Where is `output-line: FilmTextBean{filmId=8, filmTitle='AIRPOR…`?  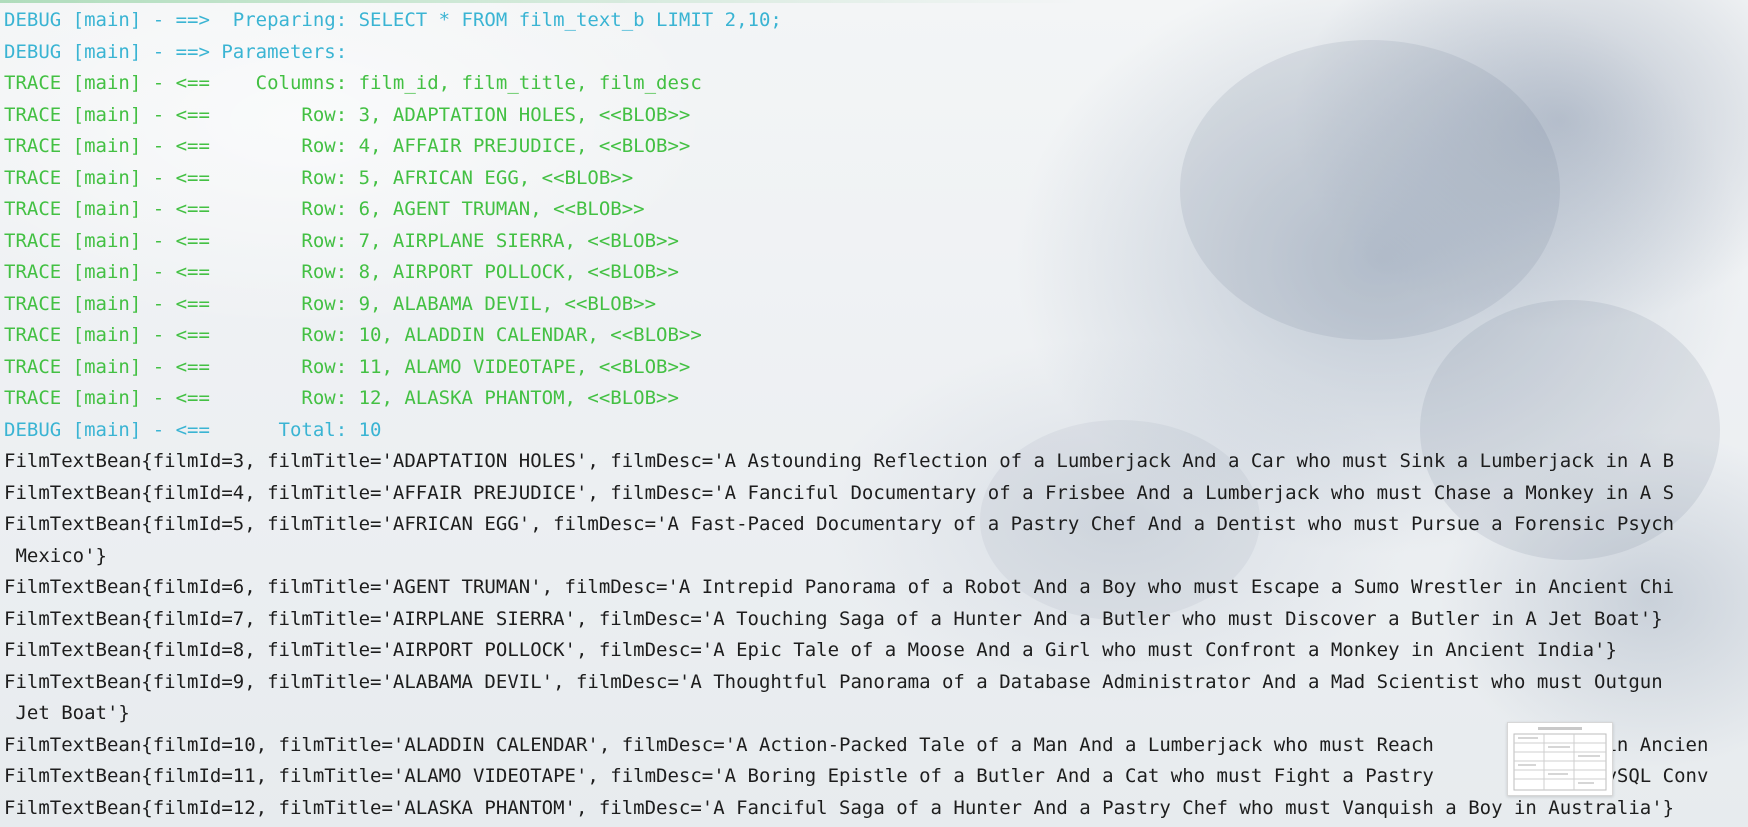 output-line: FilmTextBean{filmId=8, filmTitle='AIRPOR… is located at coordinates (810, 650).